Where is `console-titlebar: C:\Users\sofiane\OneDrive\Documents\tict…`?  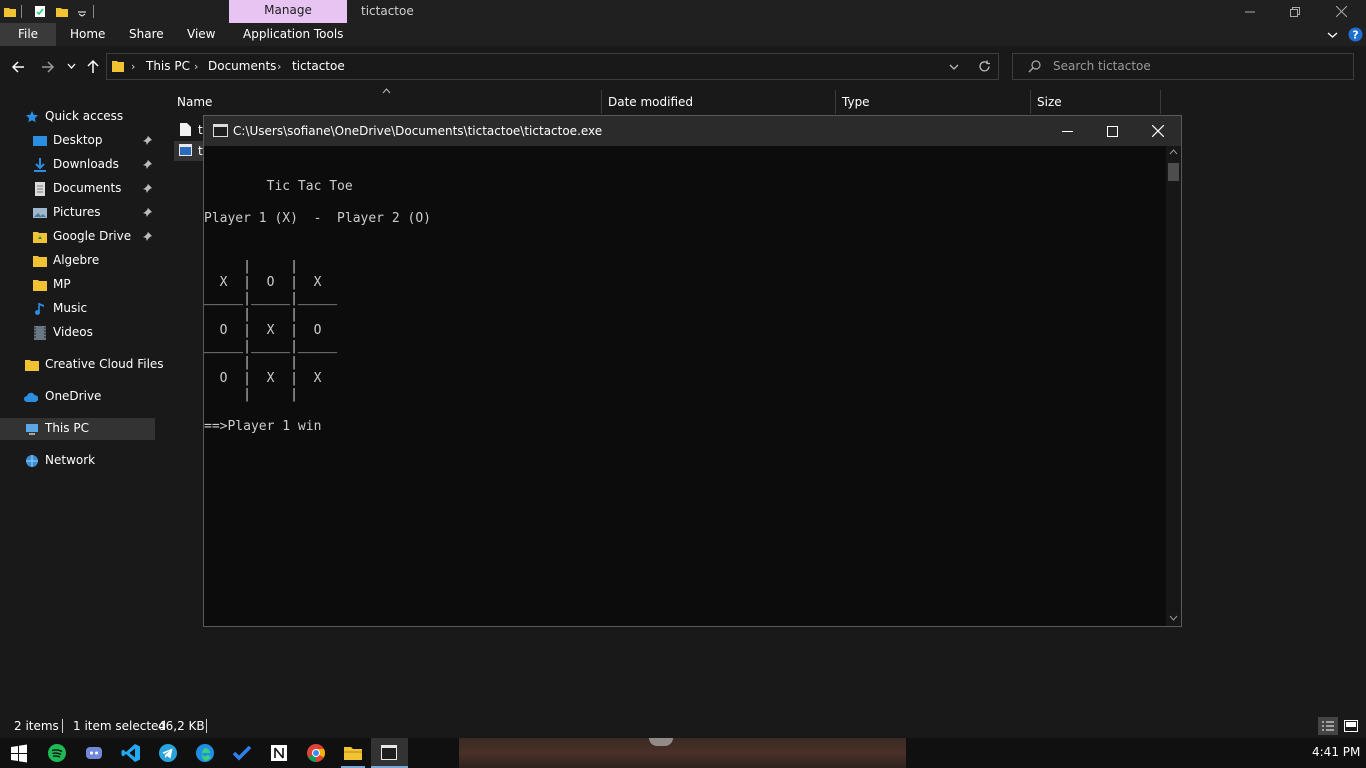 console-titlebar: C:\Users\sofiane\OneDrive\Documents\tict… is located at coordinates (692, 131).